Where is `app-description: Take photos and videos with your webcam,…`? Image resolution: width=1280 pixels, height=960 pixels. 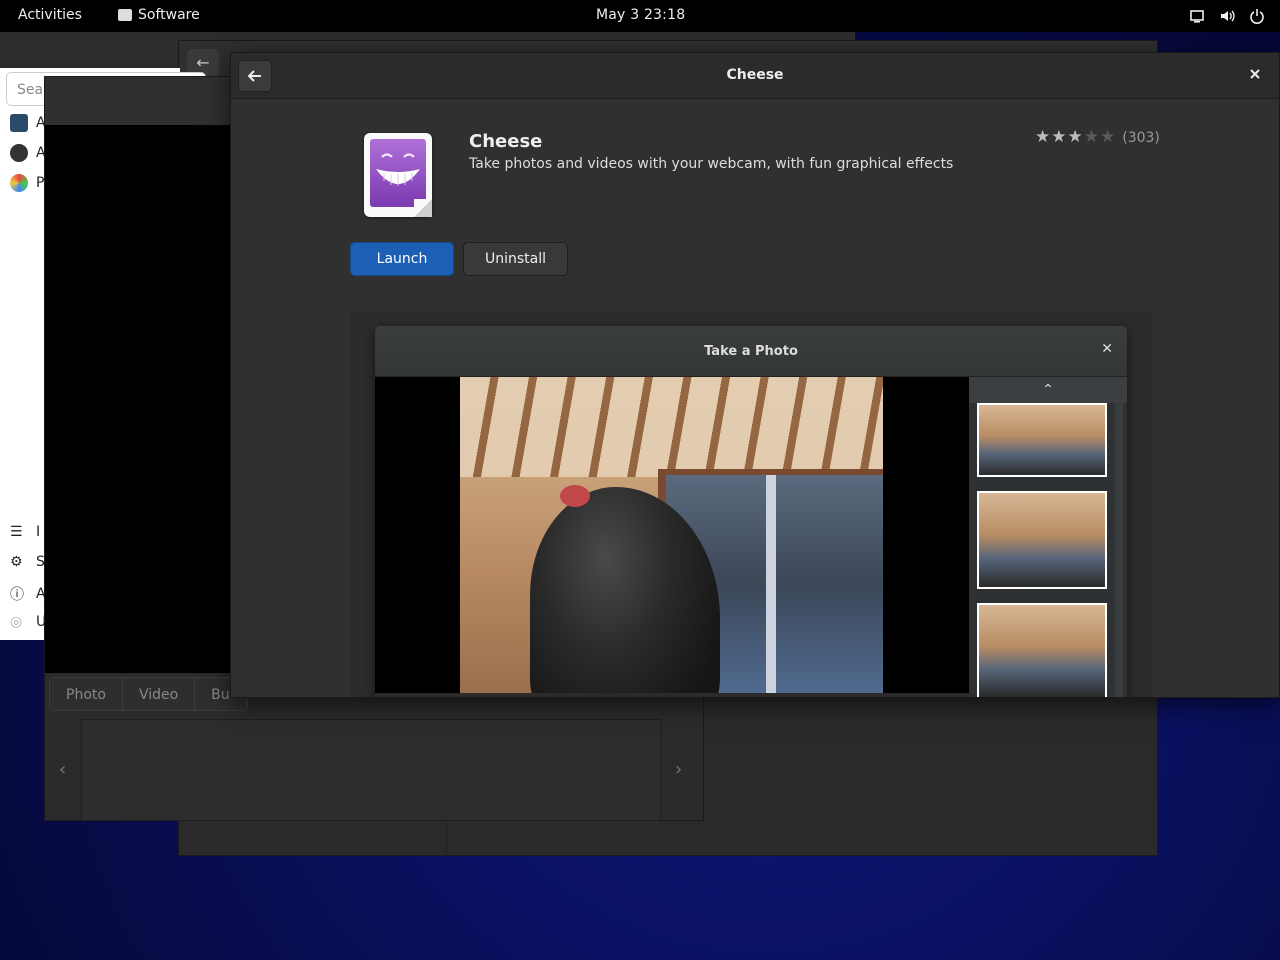
app-description: Take photos and videos with your webcam,… is located at coordinates (711, 164).